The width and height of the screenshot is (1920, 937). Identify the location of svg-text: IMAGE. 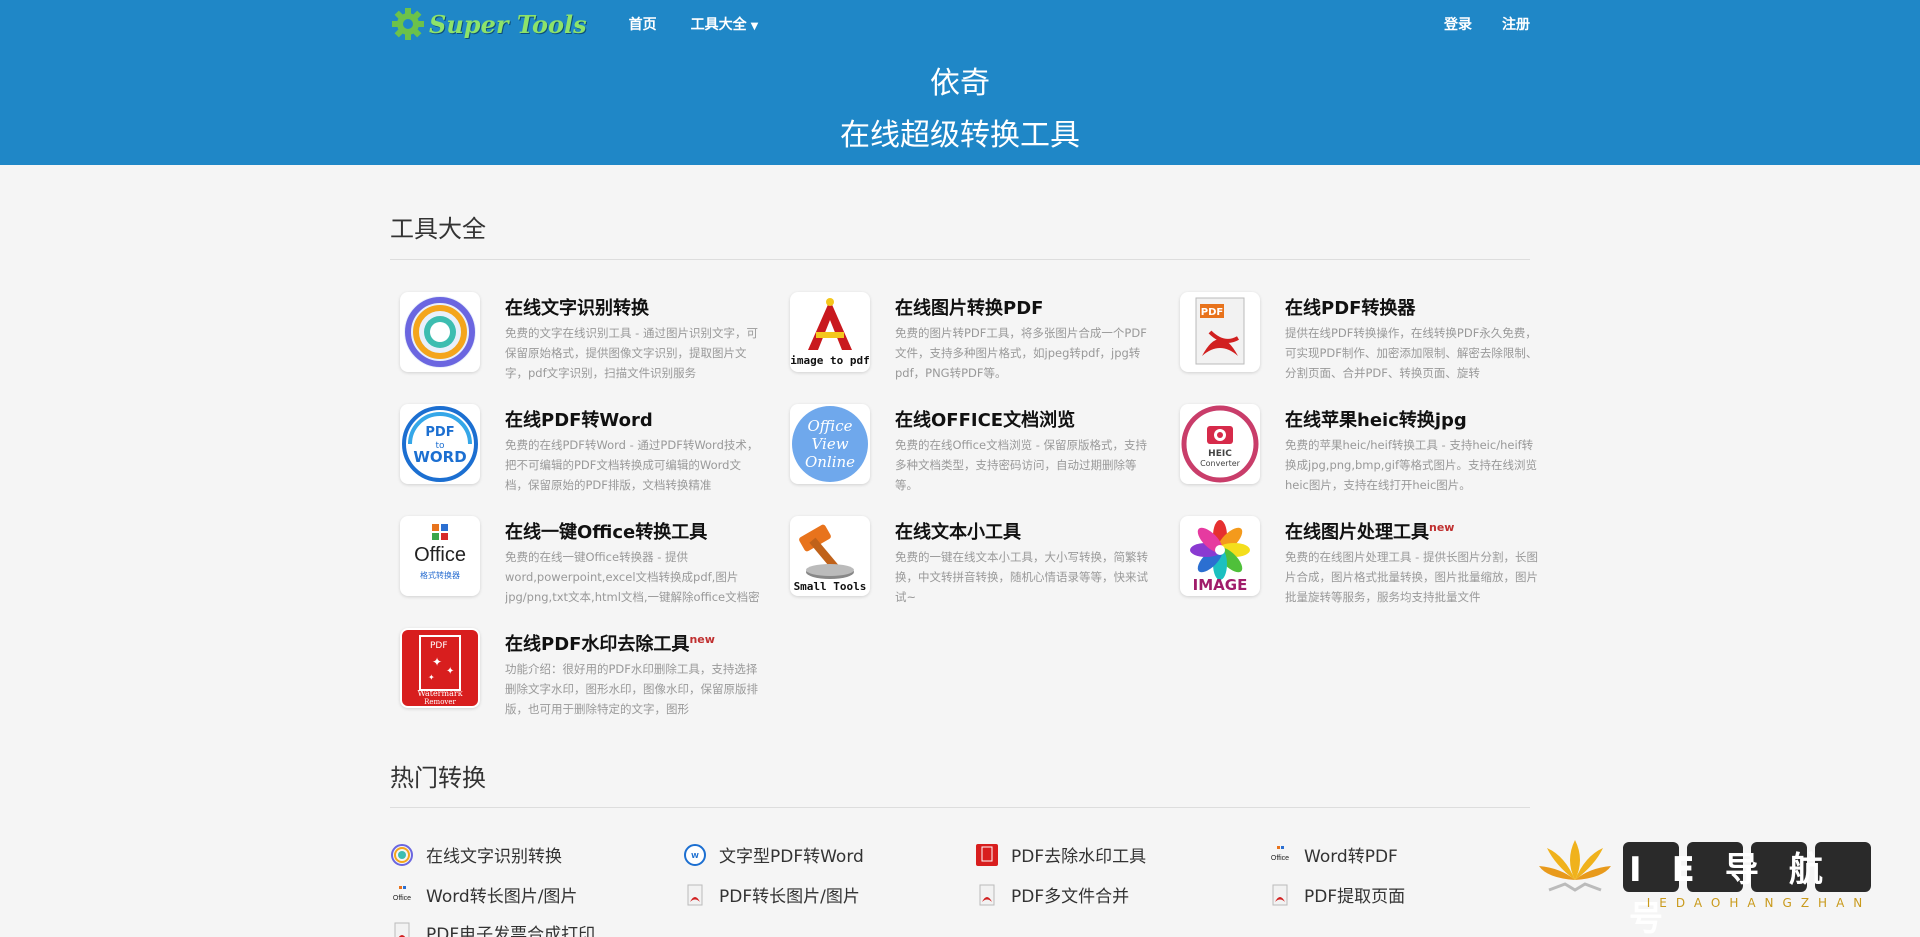
(1220, 585).